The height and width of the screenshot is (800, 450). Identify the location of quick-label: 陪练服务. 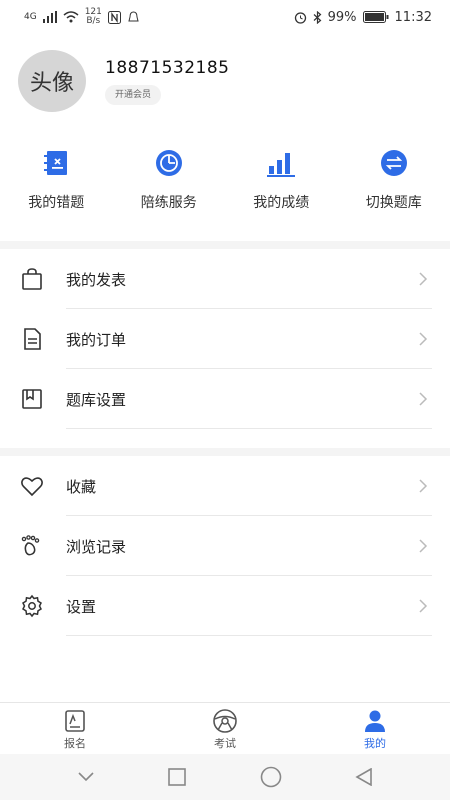
(168, 203).